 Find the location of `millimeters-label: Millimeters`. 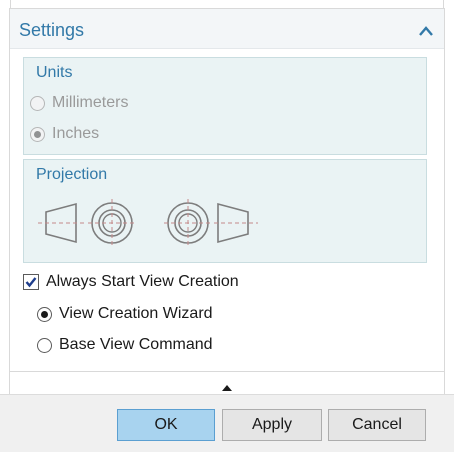

millimeters-label: Millimeters is located at coordinates (90, 102).